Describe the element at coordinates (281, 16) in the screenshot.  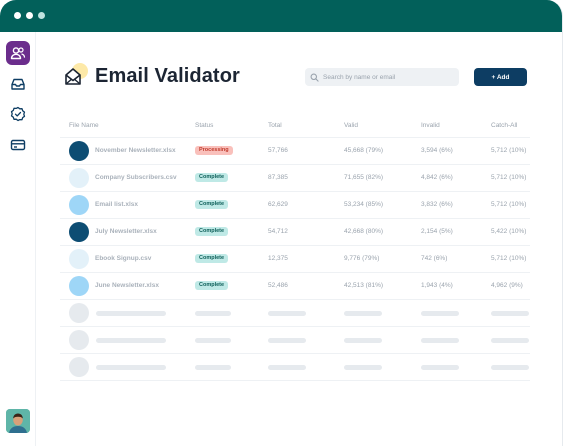
I see `window-titlebar` at that location.